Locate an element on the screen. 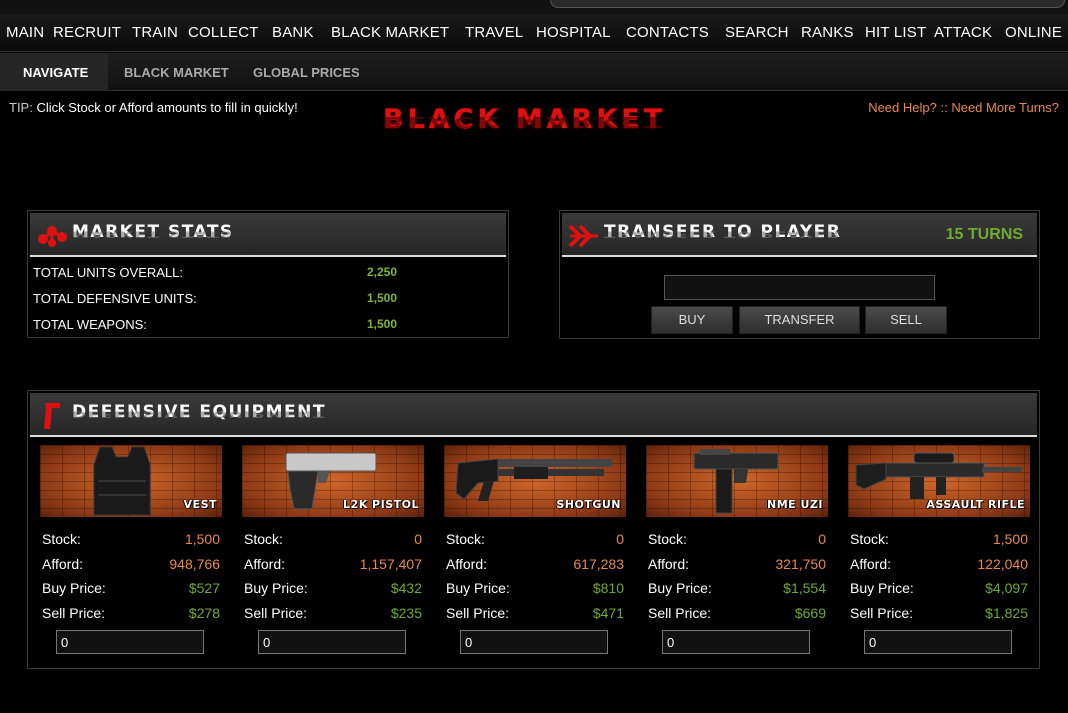 This screenshot has width=1068, height=713. item-name: NME UZI is located at coordinates (795, 504).